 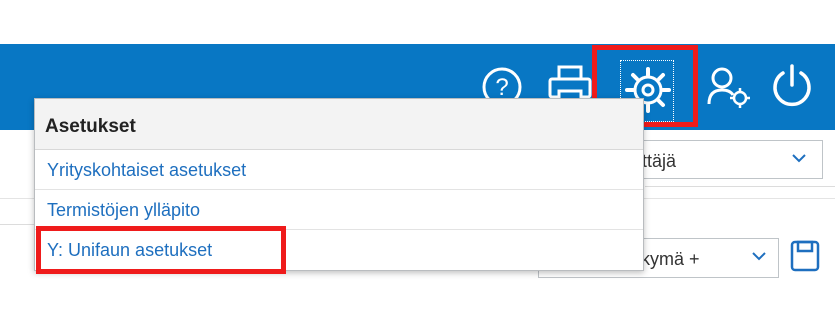 I want to click on unifaun-highlight-box, so click(x=161, y=250).